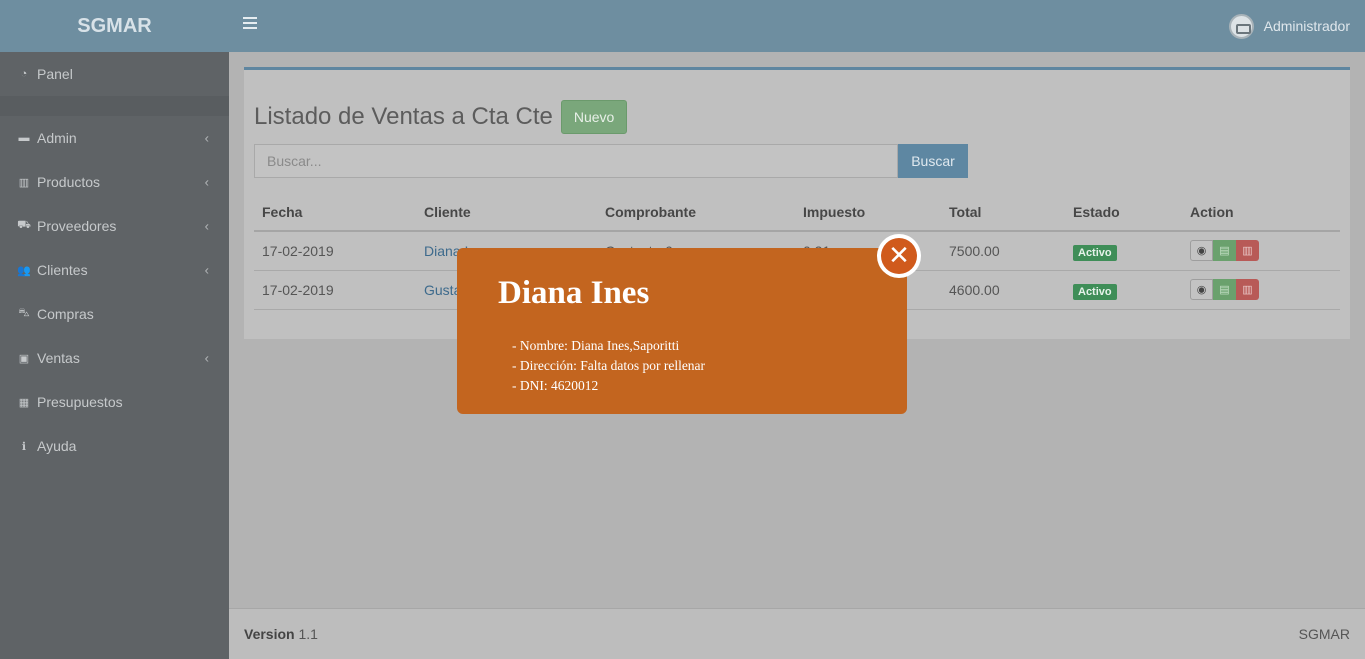 The width and height of the screenshot is (1365, 659). Describe the element at coordinates (403, 116) in the screenshot. I see `page-title: Listado de Ventas a Cta Cte` at that location.